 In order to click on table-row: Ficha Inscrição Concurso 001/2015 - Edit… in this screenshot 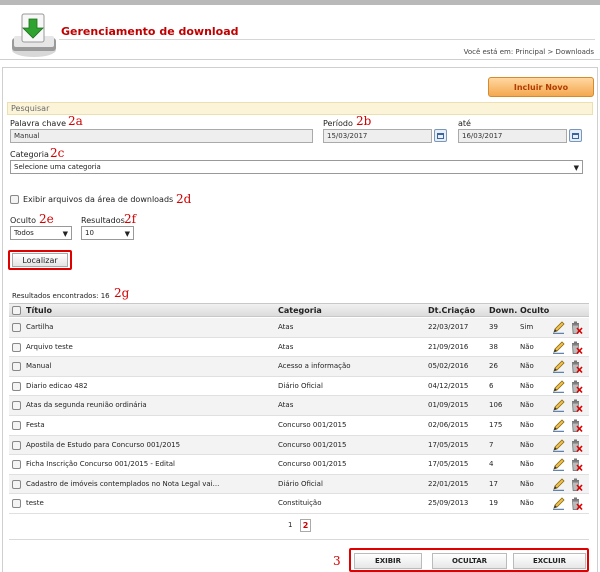, I will do `click(299, 465)`.